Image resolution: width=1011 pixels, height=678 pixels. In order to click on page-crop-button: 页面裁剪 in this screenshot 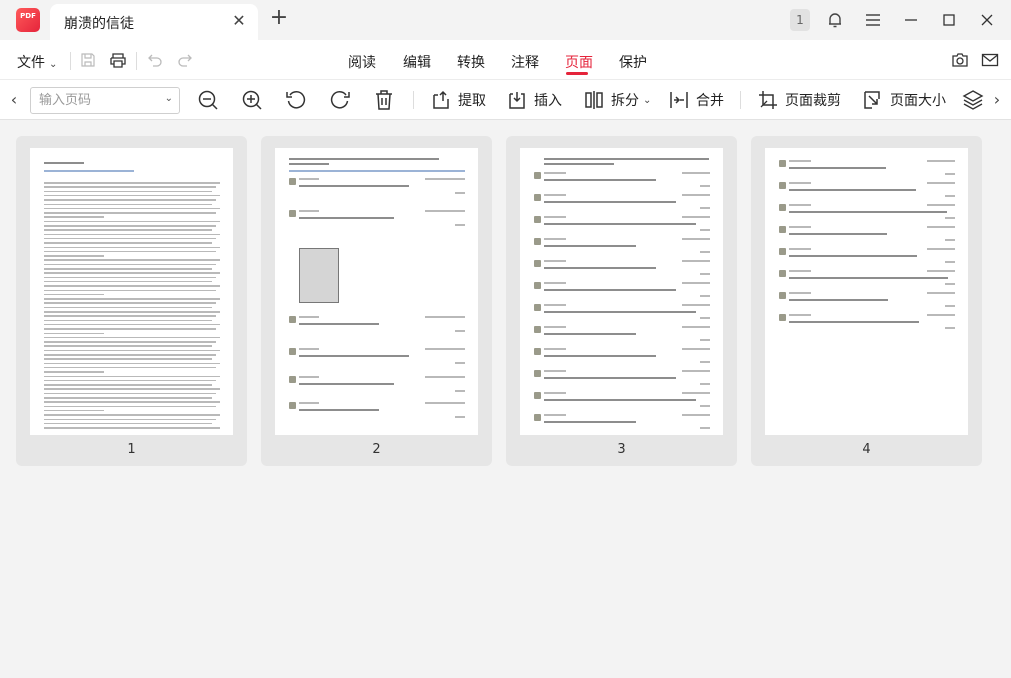, I will do `click(799, 100)`.